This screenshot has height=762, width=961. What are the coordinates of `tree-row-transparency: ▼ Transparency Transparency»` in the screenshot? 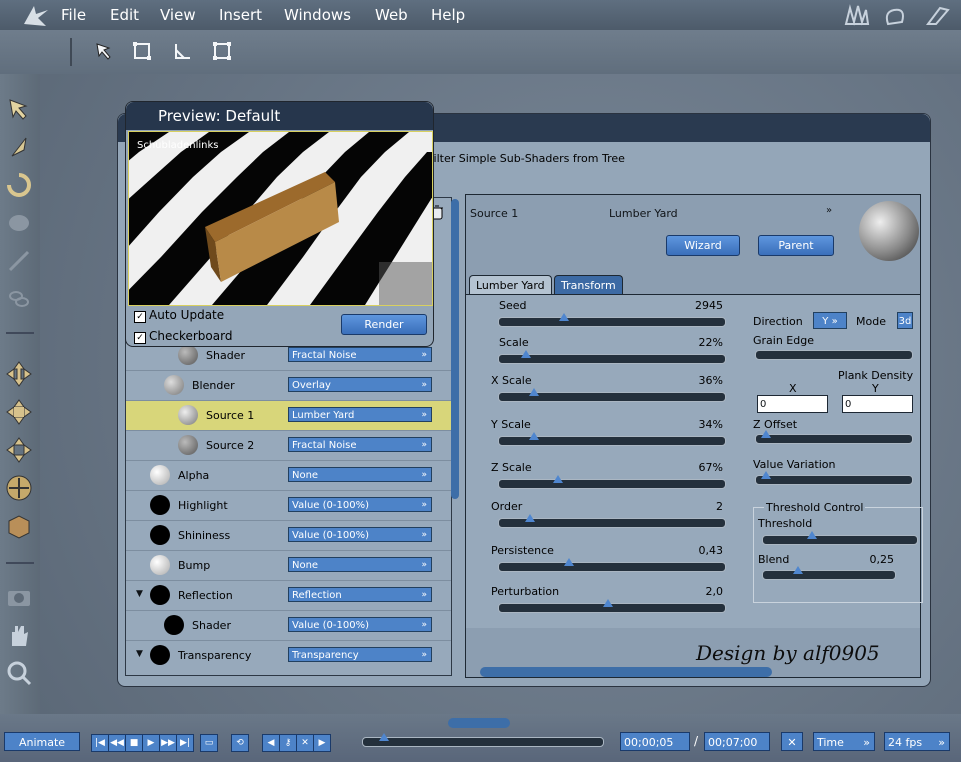 It's located at (288, 657).